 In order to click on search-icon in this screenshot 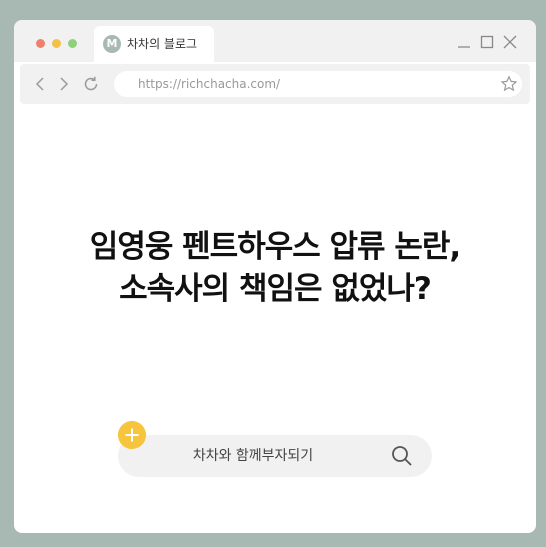, I will do `click(402, 456)`.